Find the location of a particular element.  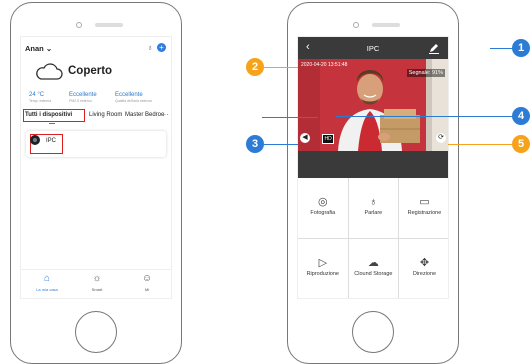

action-label: Fotografia is located at coordinates (323, 213).